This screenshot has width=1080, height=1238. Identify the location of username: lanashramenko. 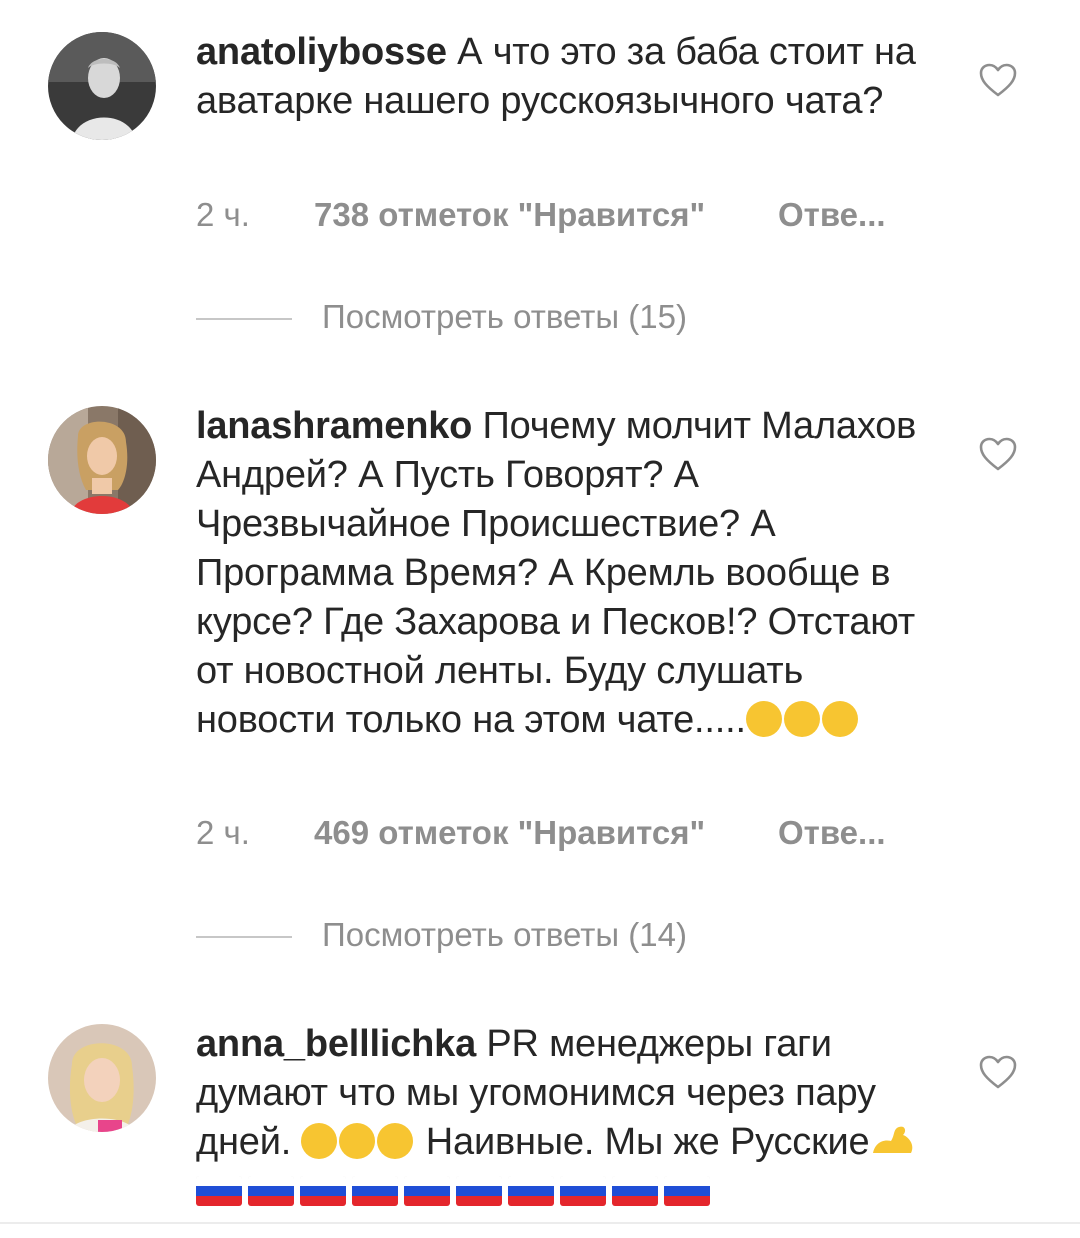
(334, 426).